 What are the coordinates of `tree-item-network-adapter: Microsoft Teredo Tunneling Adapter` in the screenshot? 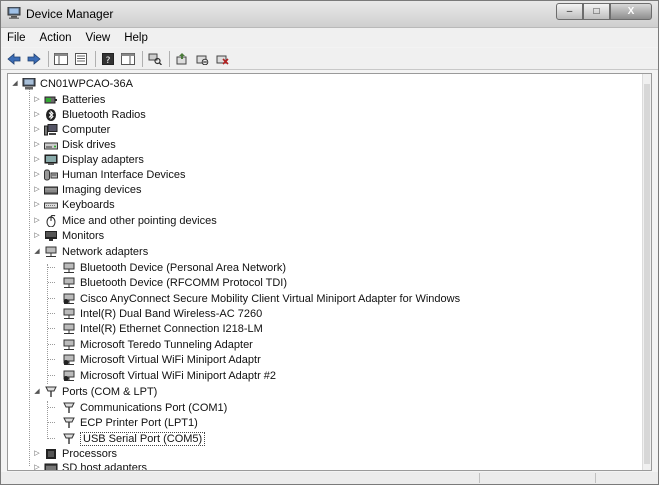 It's located at (157, 344).